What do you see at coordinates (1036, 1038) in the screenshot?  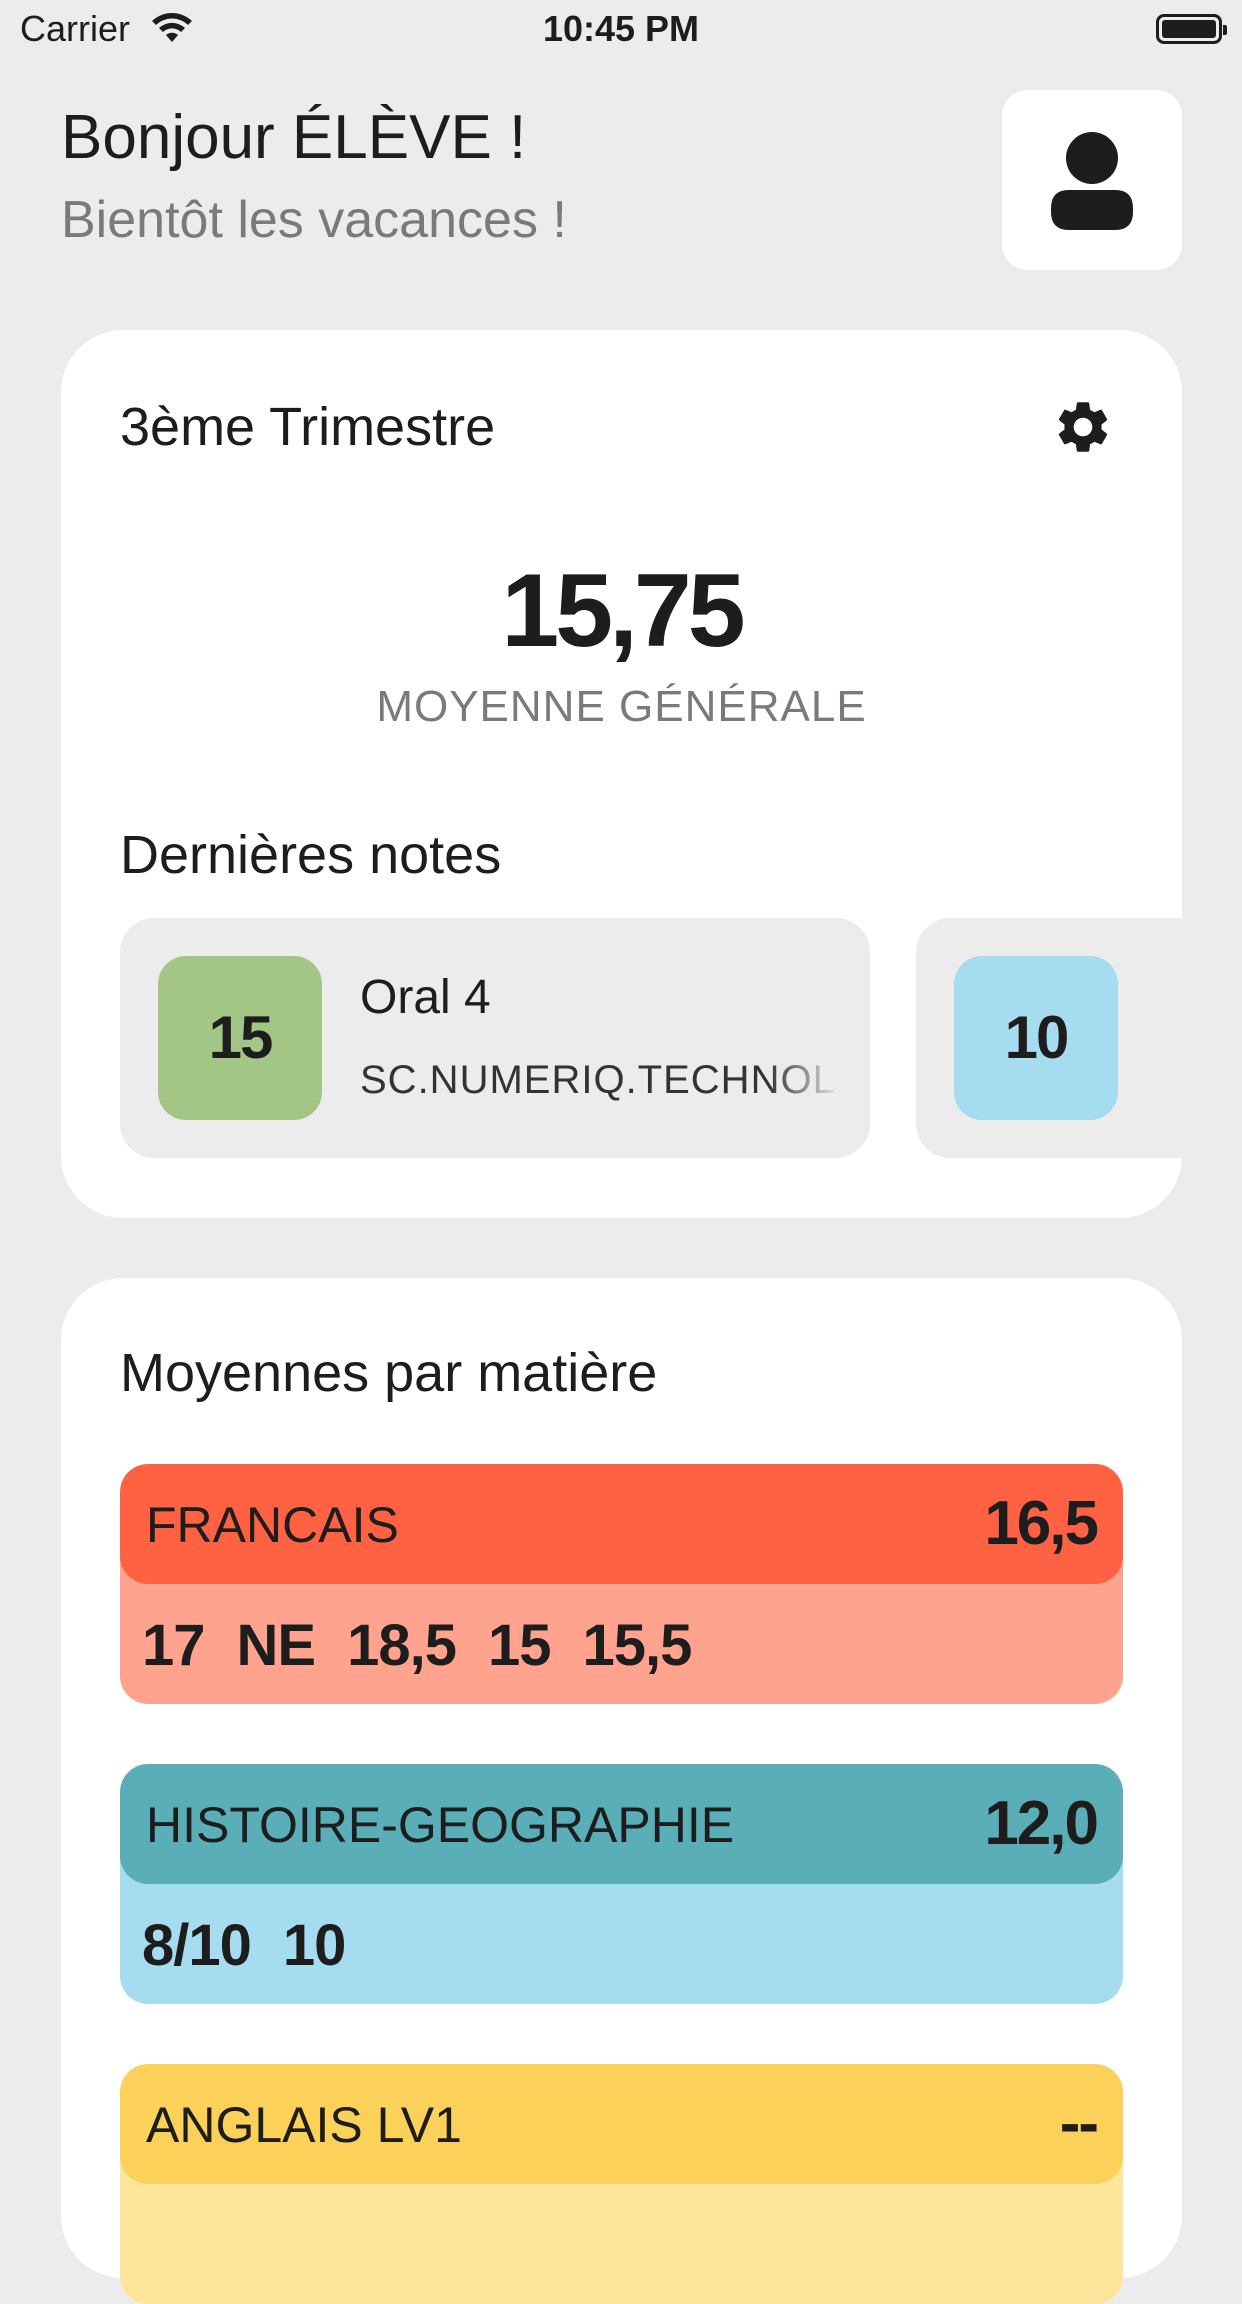 I see `note-grade-badge: 10` at bounding box center [1036, 1038].